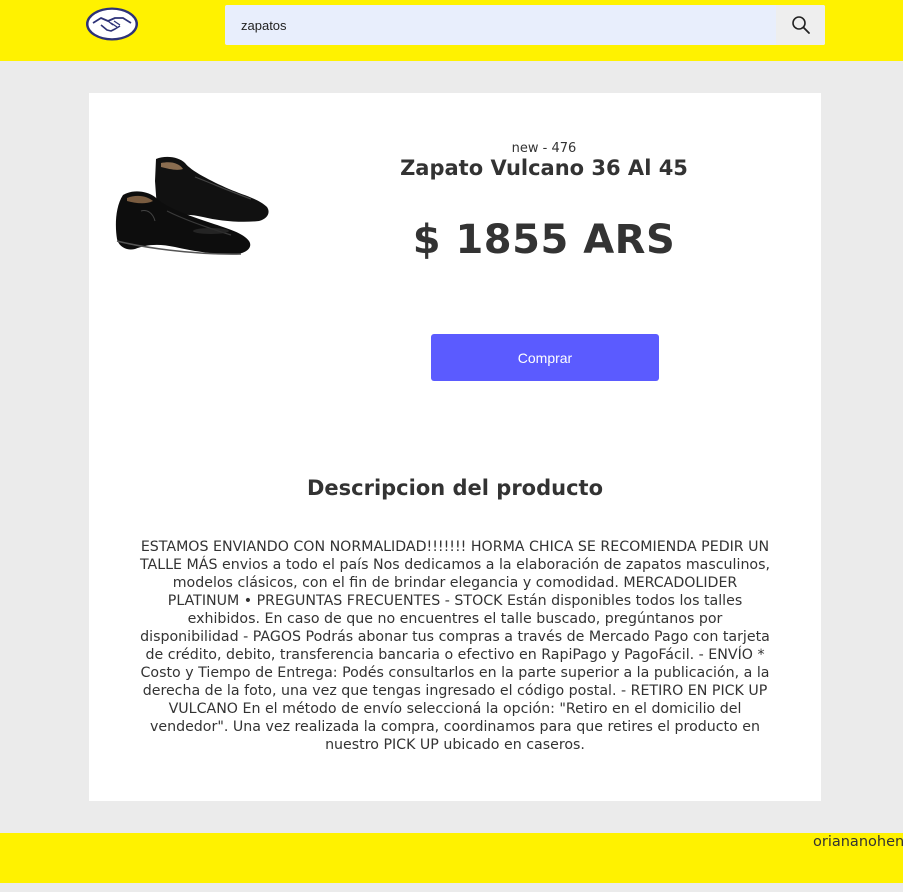  I want to click on top-header-bar, so click(451, 30).